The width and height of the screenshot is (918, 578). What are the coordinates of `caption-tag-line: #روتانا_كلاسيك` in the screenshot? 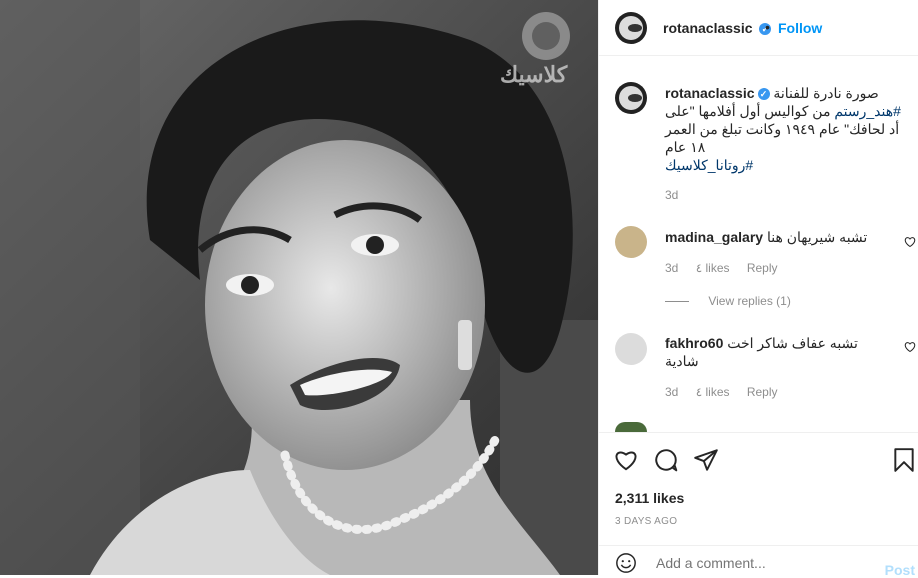 It's located at (785, 165).